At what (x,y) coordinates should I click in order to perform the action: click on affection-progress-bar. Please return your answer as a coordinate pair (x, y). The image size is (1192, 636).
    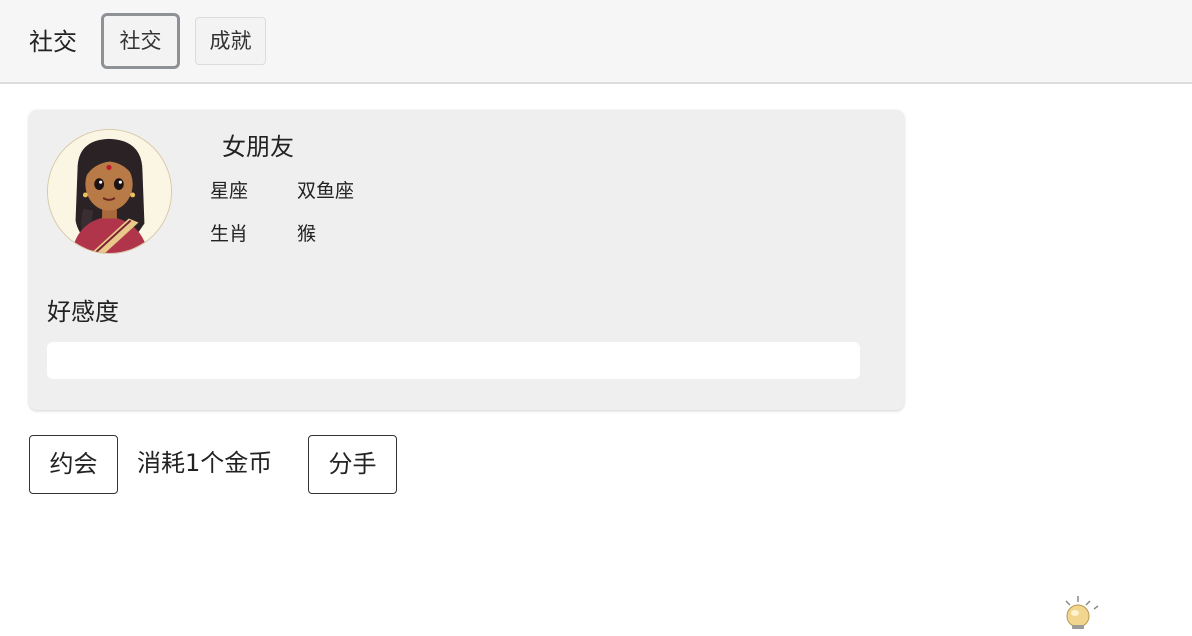
    Looking at the image, I should click on (453, 360).